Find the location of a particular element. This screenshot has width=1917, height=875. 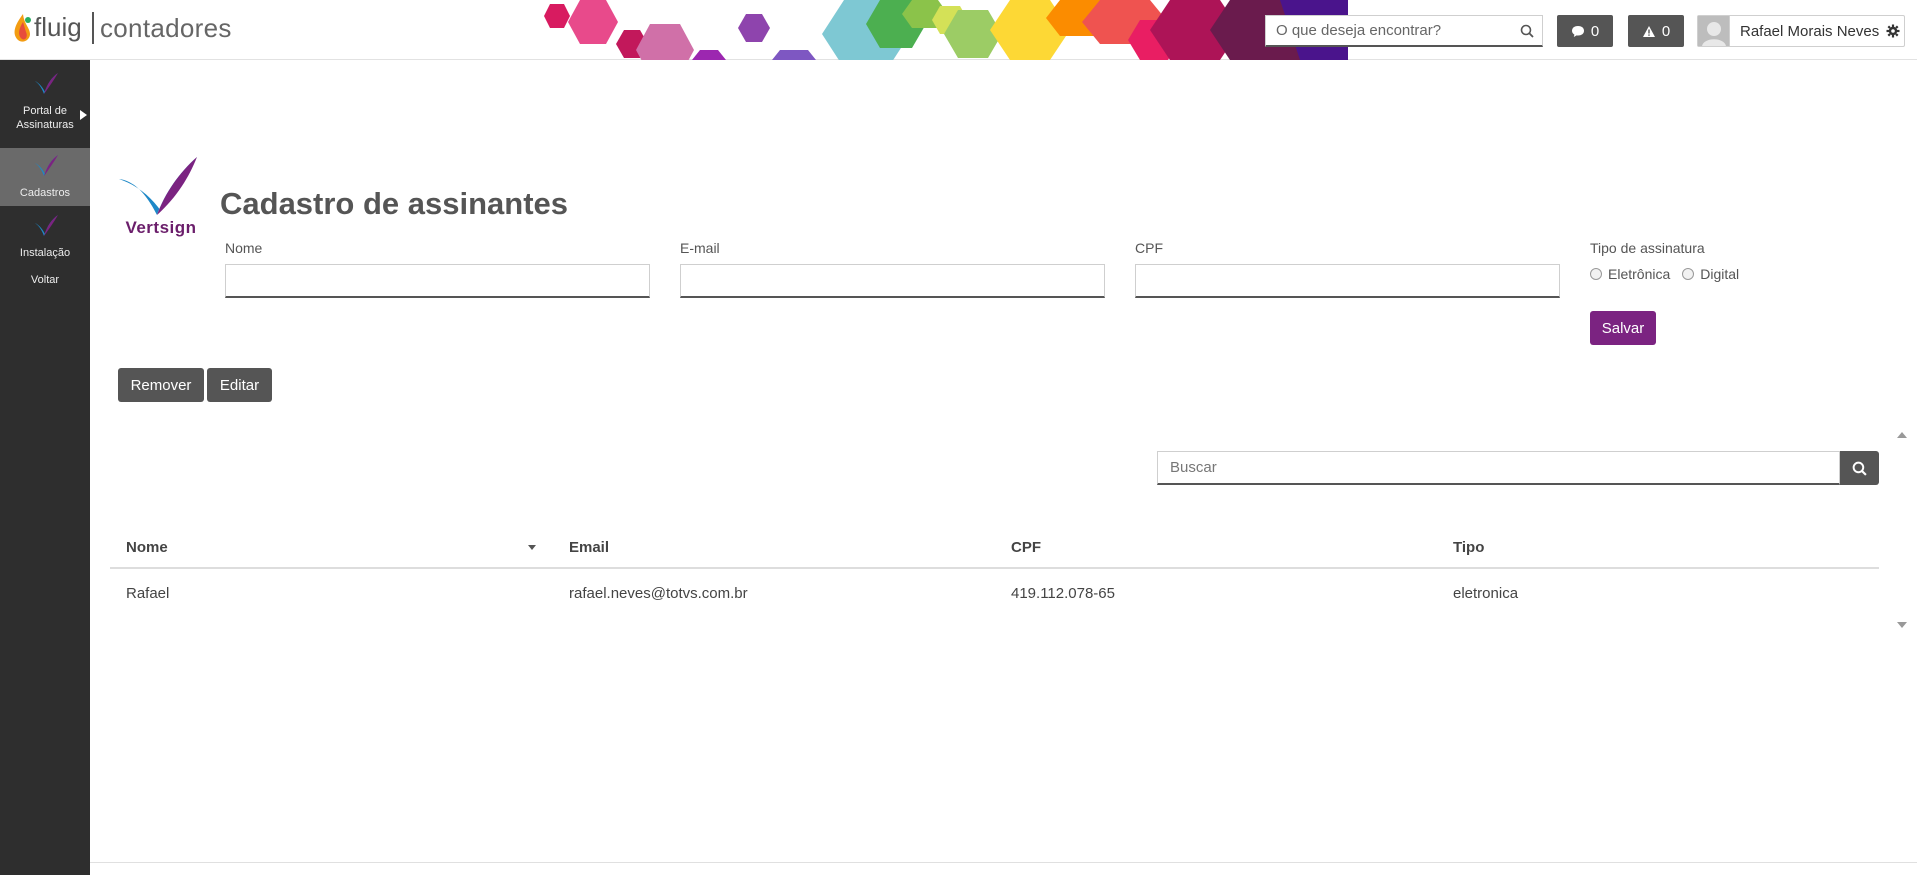

column-header-email: Email is located at coordinates (589, 547).